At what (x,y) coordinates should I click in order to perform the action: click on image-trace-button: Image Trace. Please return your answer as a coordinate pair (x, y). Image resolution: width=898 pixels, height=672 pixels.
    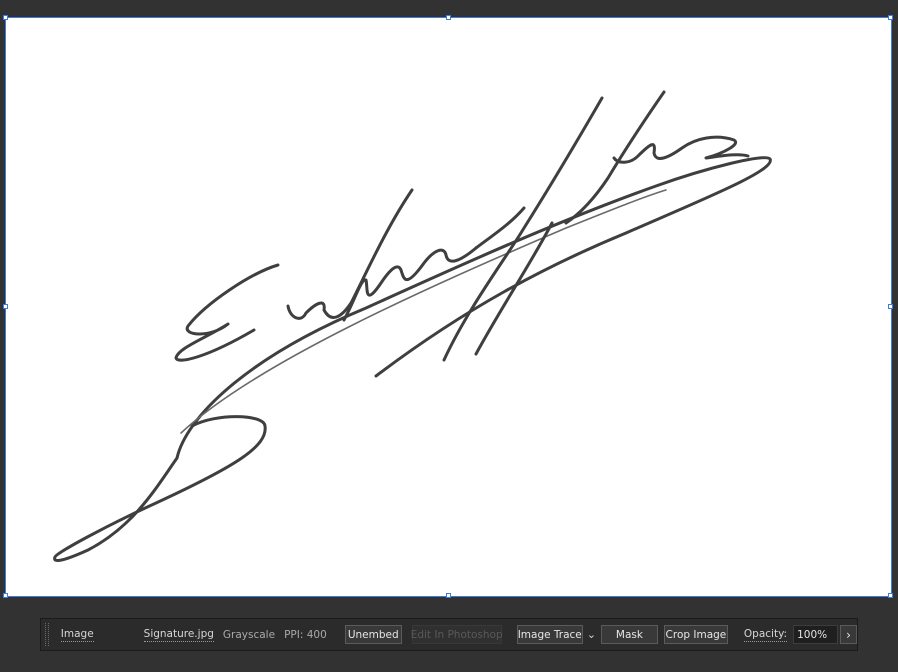
    Looking at the image, I should click on (549, 634).